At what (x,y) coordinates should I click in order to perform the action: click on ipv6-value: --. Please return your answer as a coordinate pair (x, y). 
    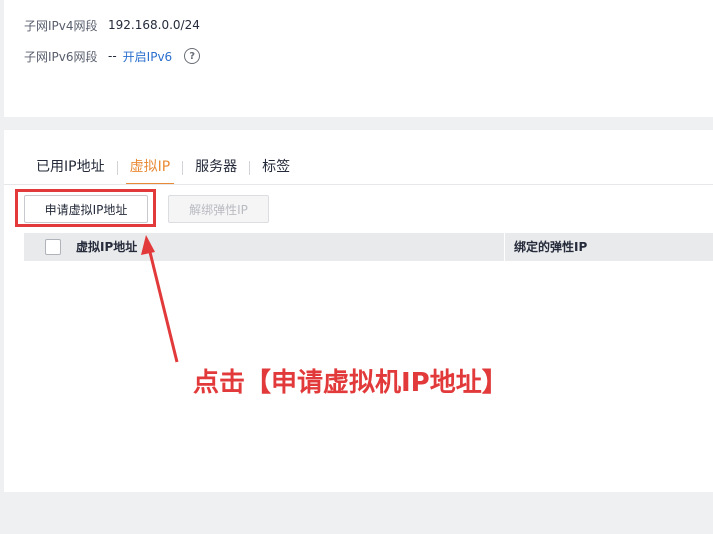
    Looking at the image, I should click on (112, 56).